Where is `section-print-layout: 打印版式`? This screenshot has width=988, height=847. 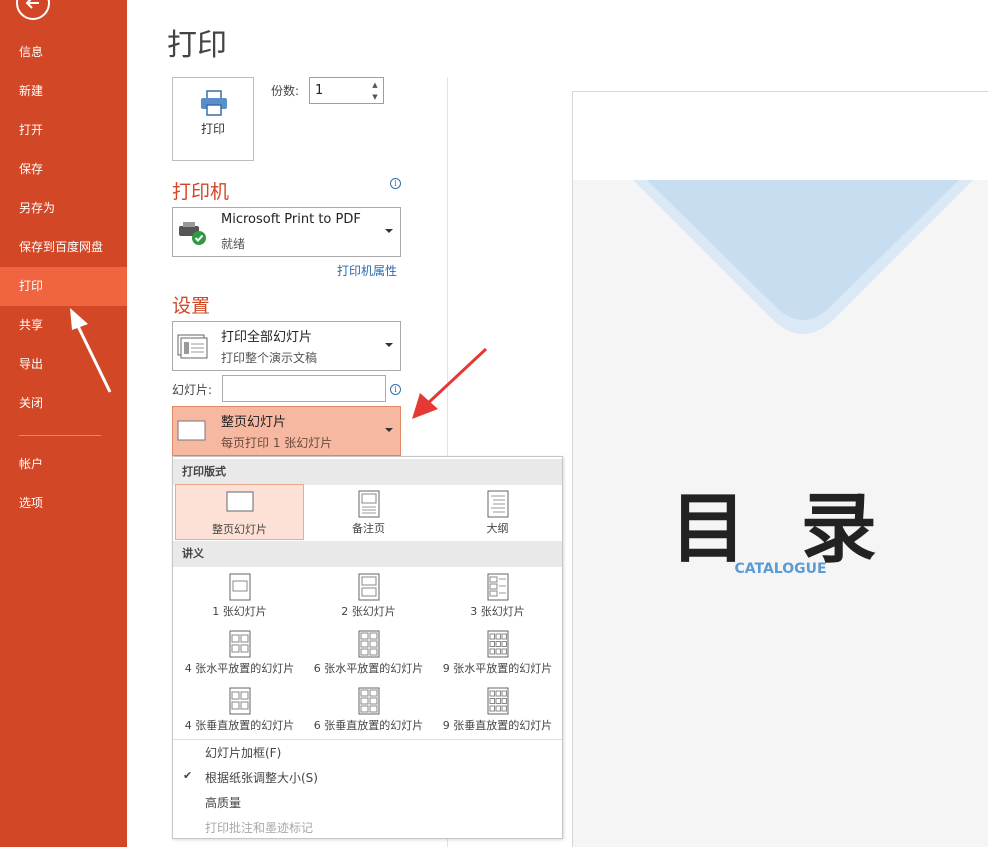
section-print-layout: 打印版式 is located at coordinates (367, 472).